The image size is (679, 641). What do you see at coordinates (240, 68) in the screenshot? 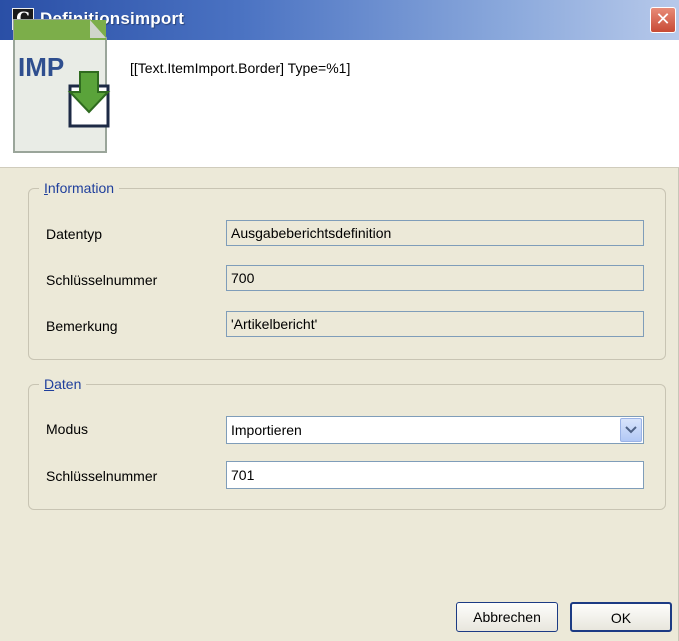
I see `header-text: [[Text.ItemImport.Border] Type=%1]` at bounding box center [240, 68].